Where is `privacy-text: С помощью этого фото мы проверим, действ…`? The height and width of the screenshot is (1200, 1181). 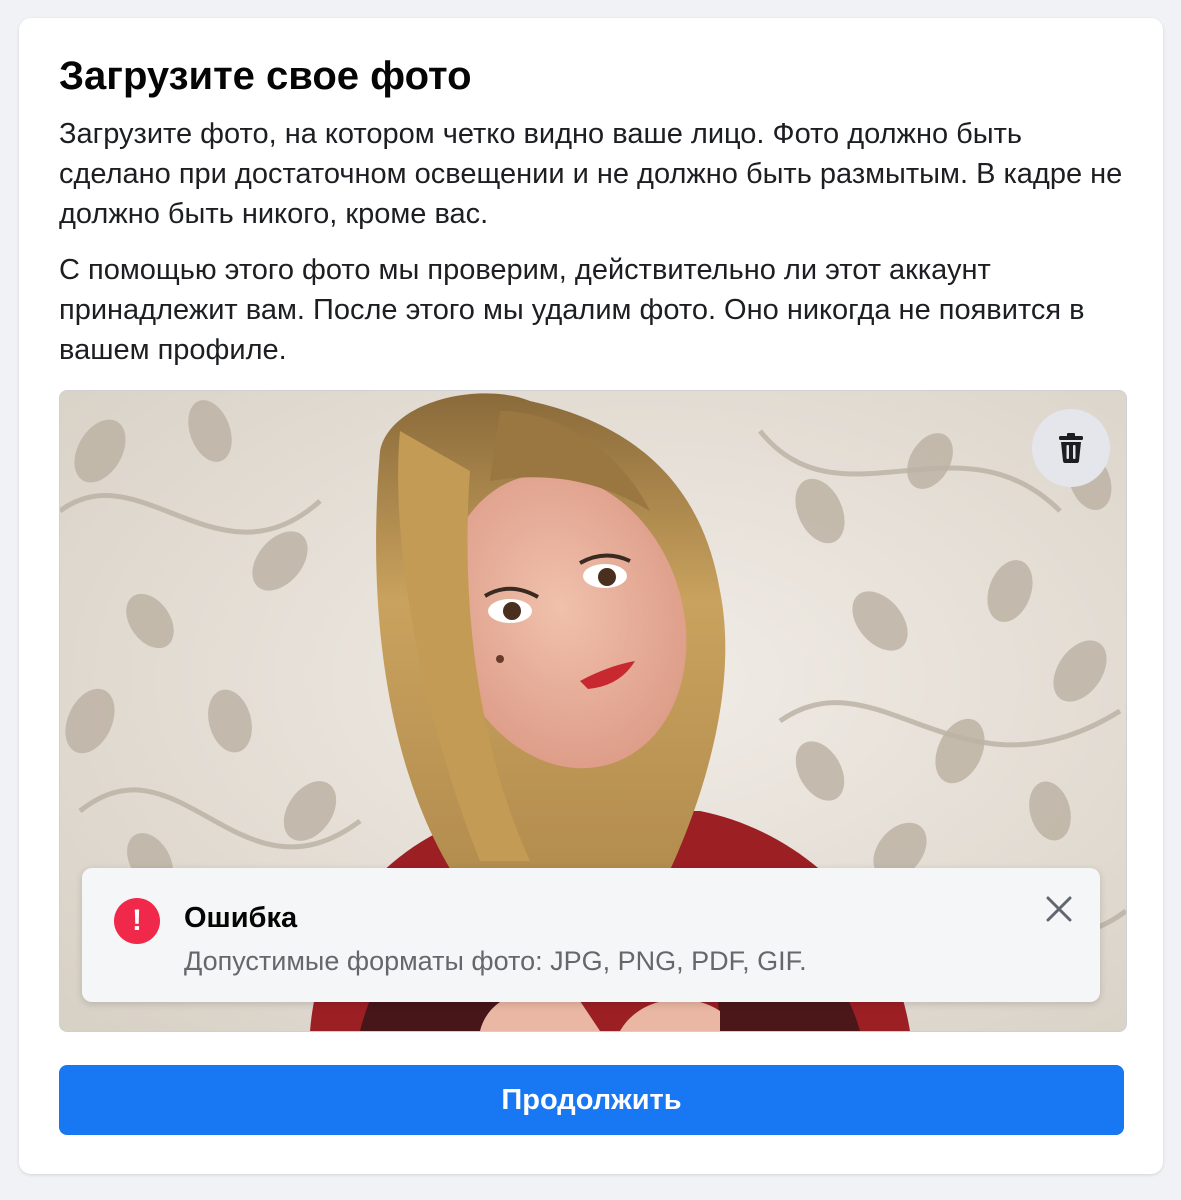 privacy-text: С помощью этого фото мы проверим, действ… is located at coordinates (572, 310).